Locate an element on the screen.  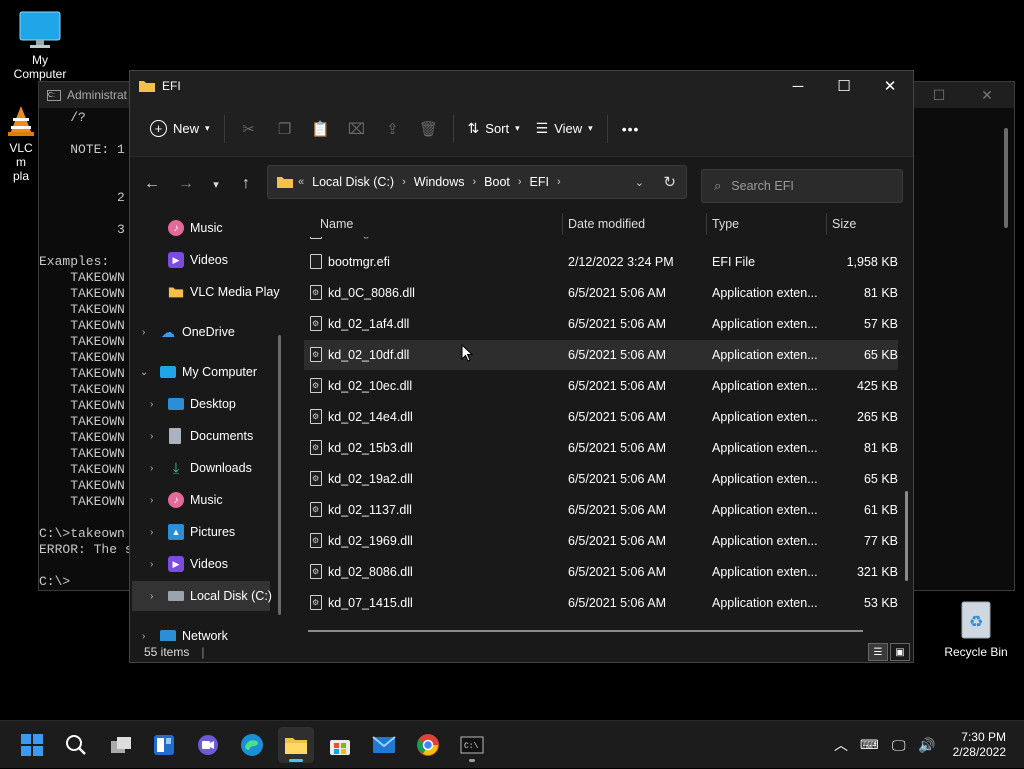
mail-button is located at coordinates (384, 745).